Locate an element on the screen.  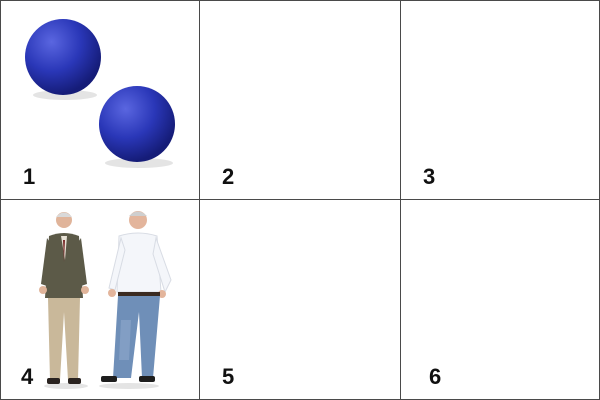
cell-number: 4 is located at coordinates (27, 376).